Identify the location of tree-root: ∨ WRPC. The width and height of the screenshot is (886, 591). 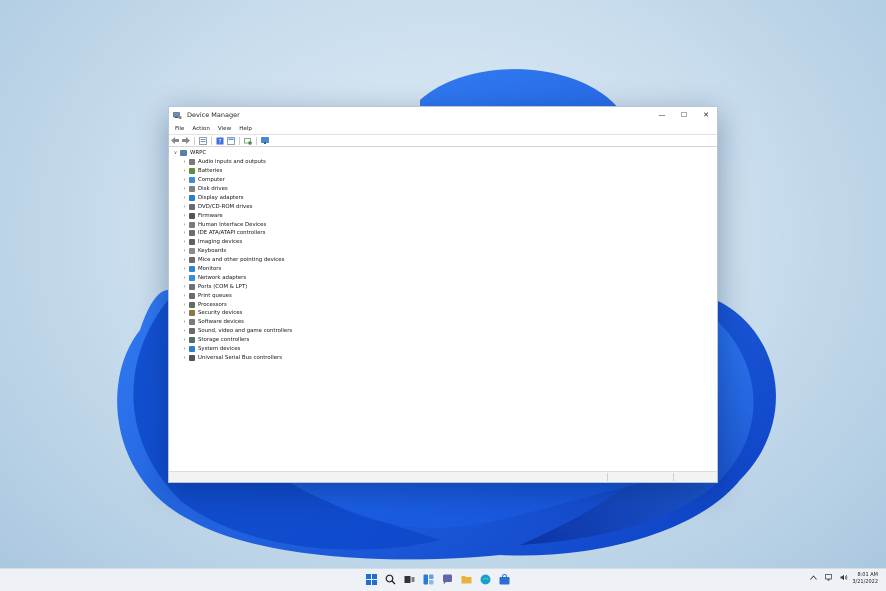
(443, 153).